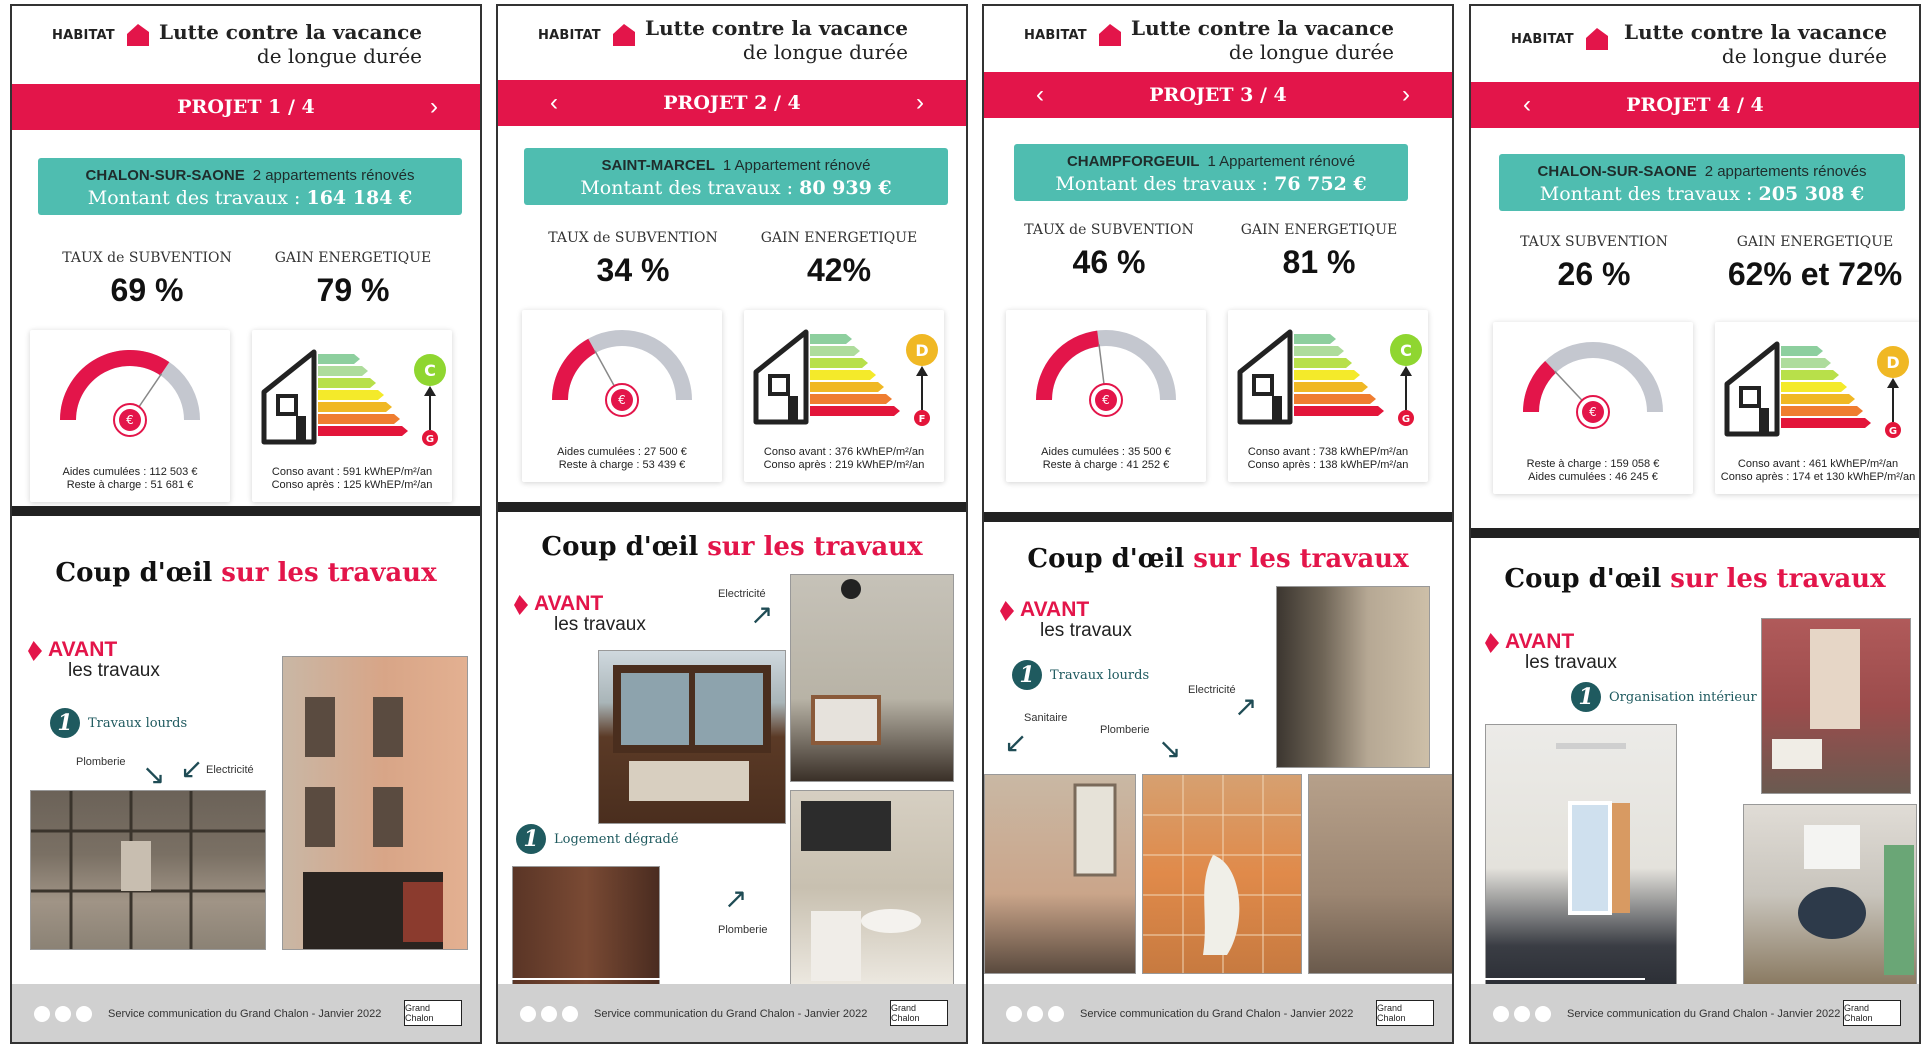 The height and width of the screenshot is (1047, 1921). Describe the element at coordinates (246, 107) in the screenshot. I see `project-navbar: PROJET 1 / 4 ›` at that location.